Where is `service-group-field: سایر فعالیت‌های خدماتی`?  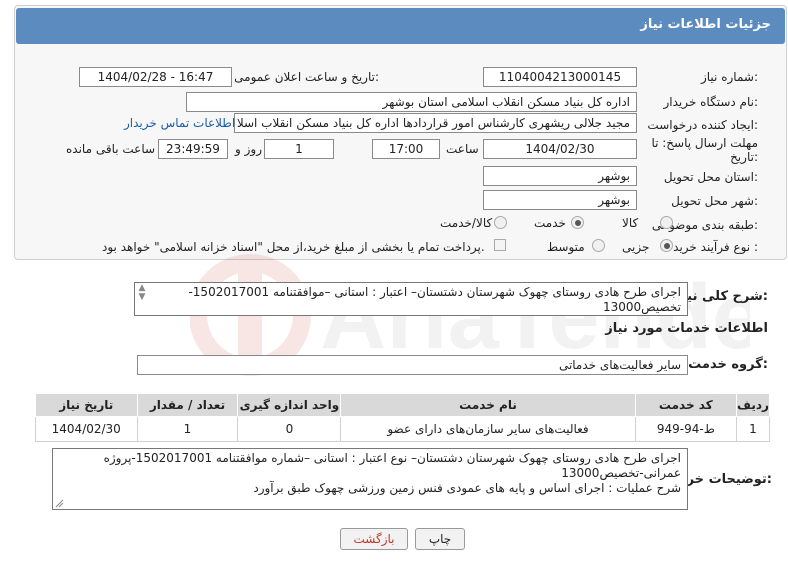
service-group-field: سایر فعالیت‌های خدماتی is located at coordinates (412, 365).